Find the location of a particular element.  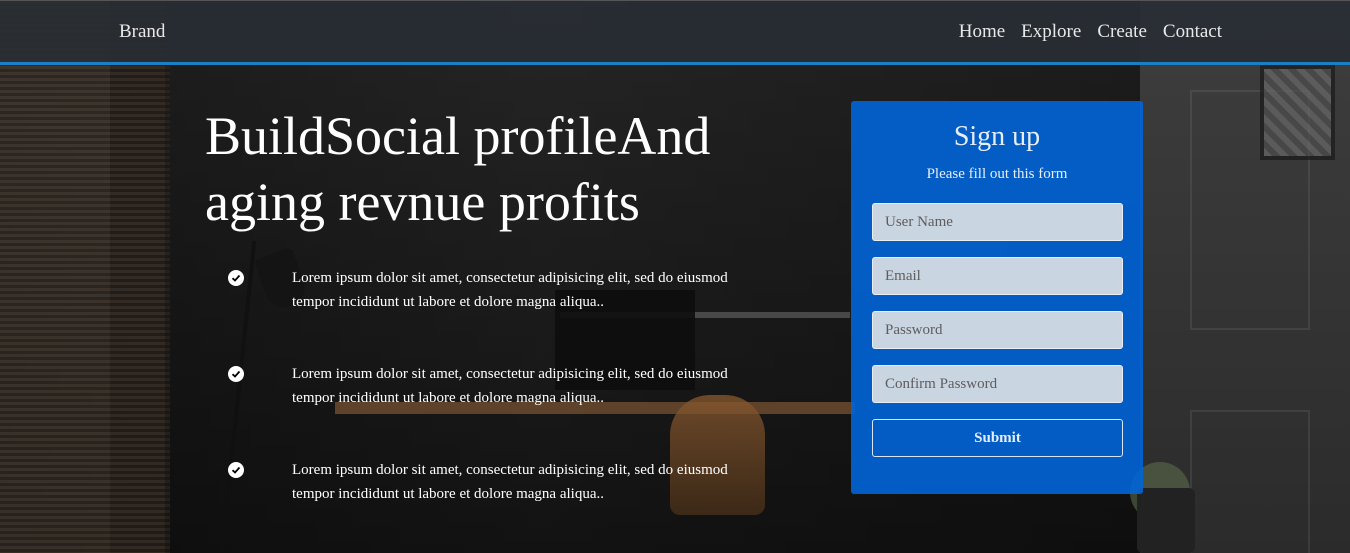

signup-subtitle: Please fill out this form is located at coordinates (997, 174).